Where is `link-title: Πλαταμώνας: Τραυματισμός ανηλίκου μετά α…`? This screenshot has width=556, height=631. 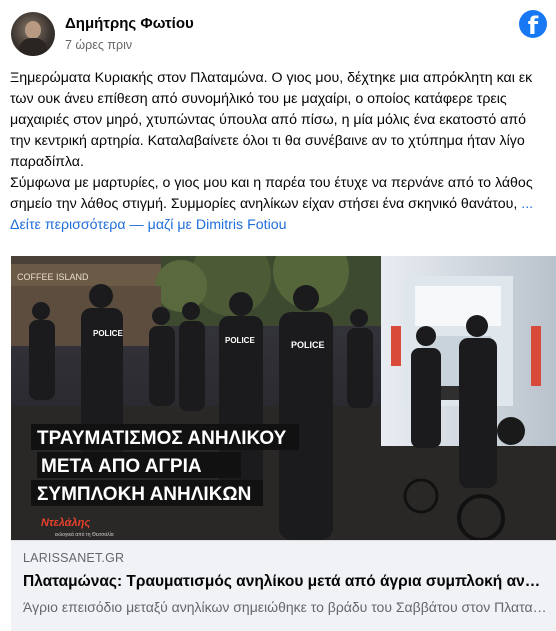 link-title: Πλαταμώνας: Τραυματισμός ανηλίκου μετά α… is located at coordinates (285, 582).